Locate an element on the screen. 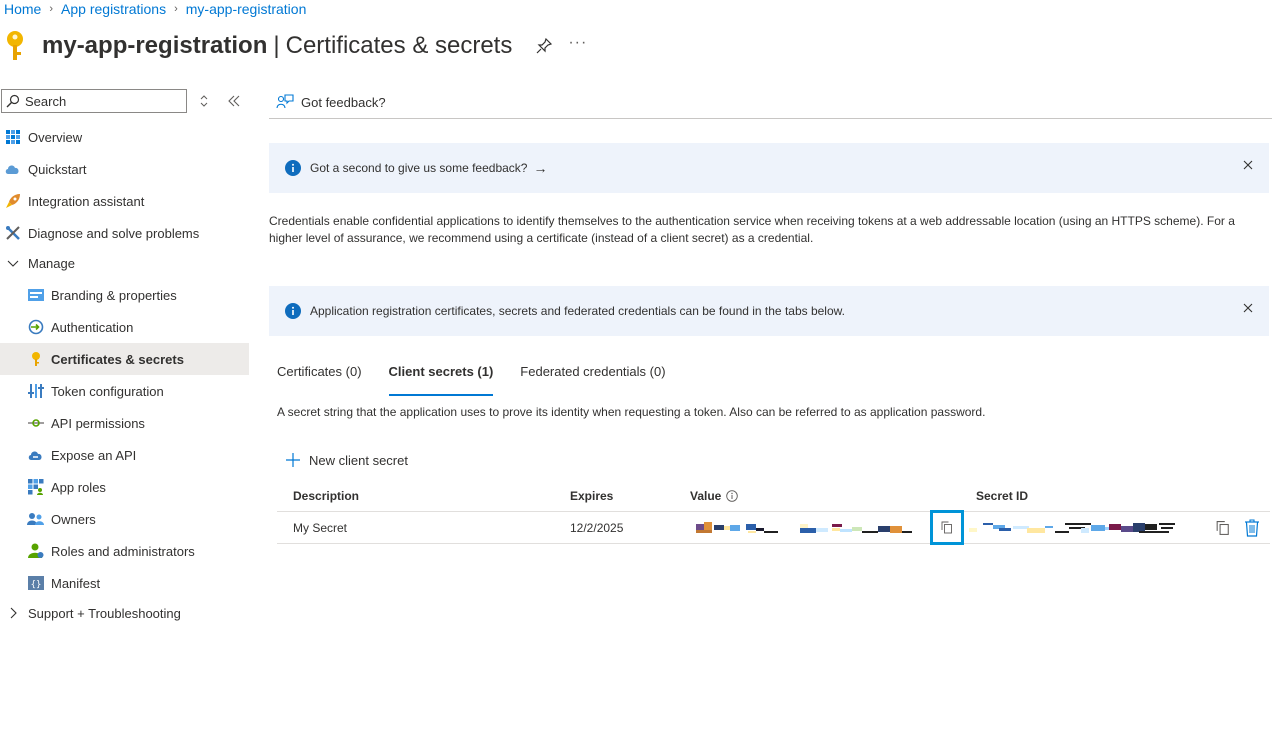  search-icon is located at coordinates (13, 101).